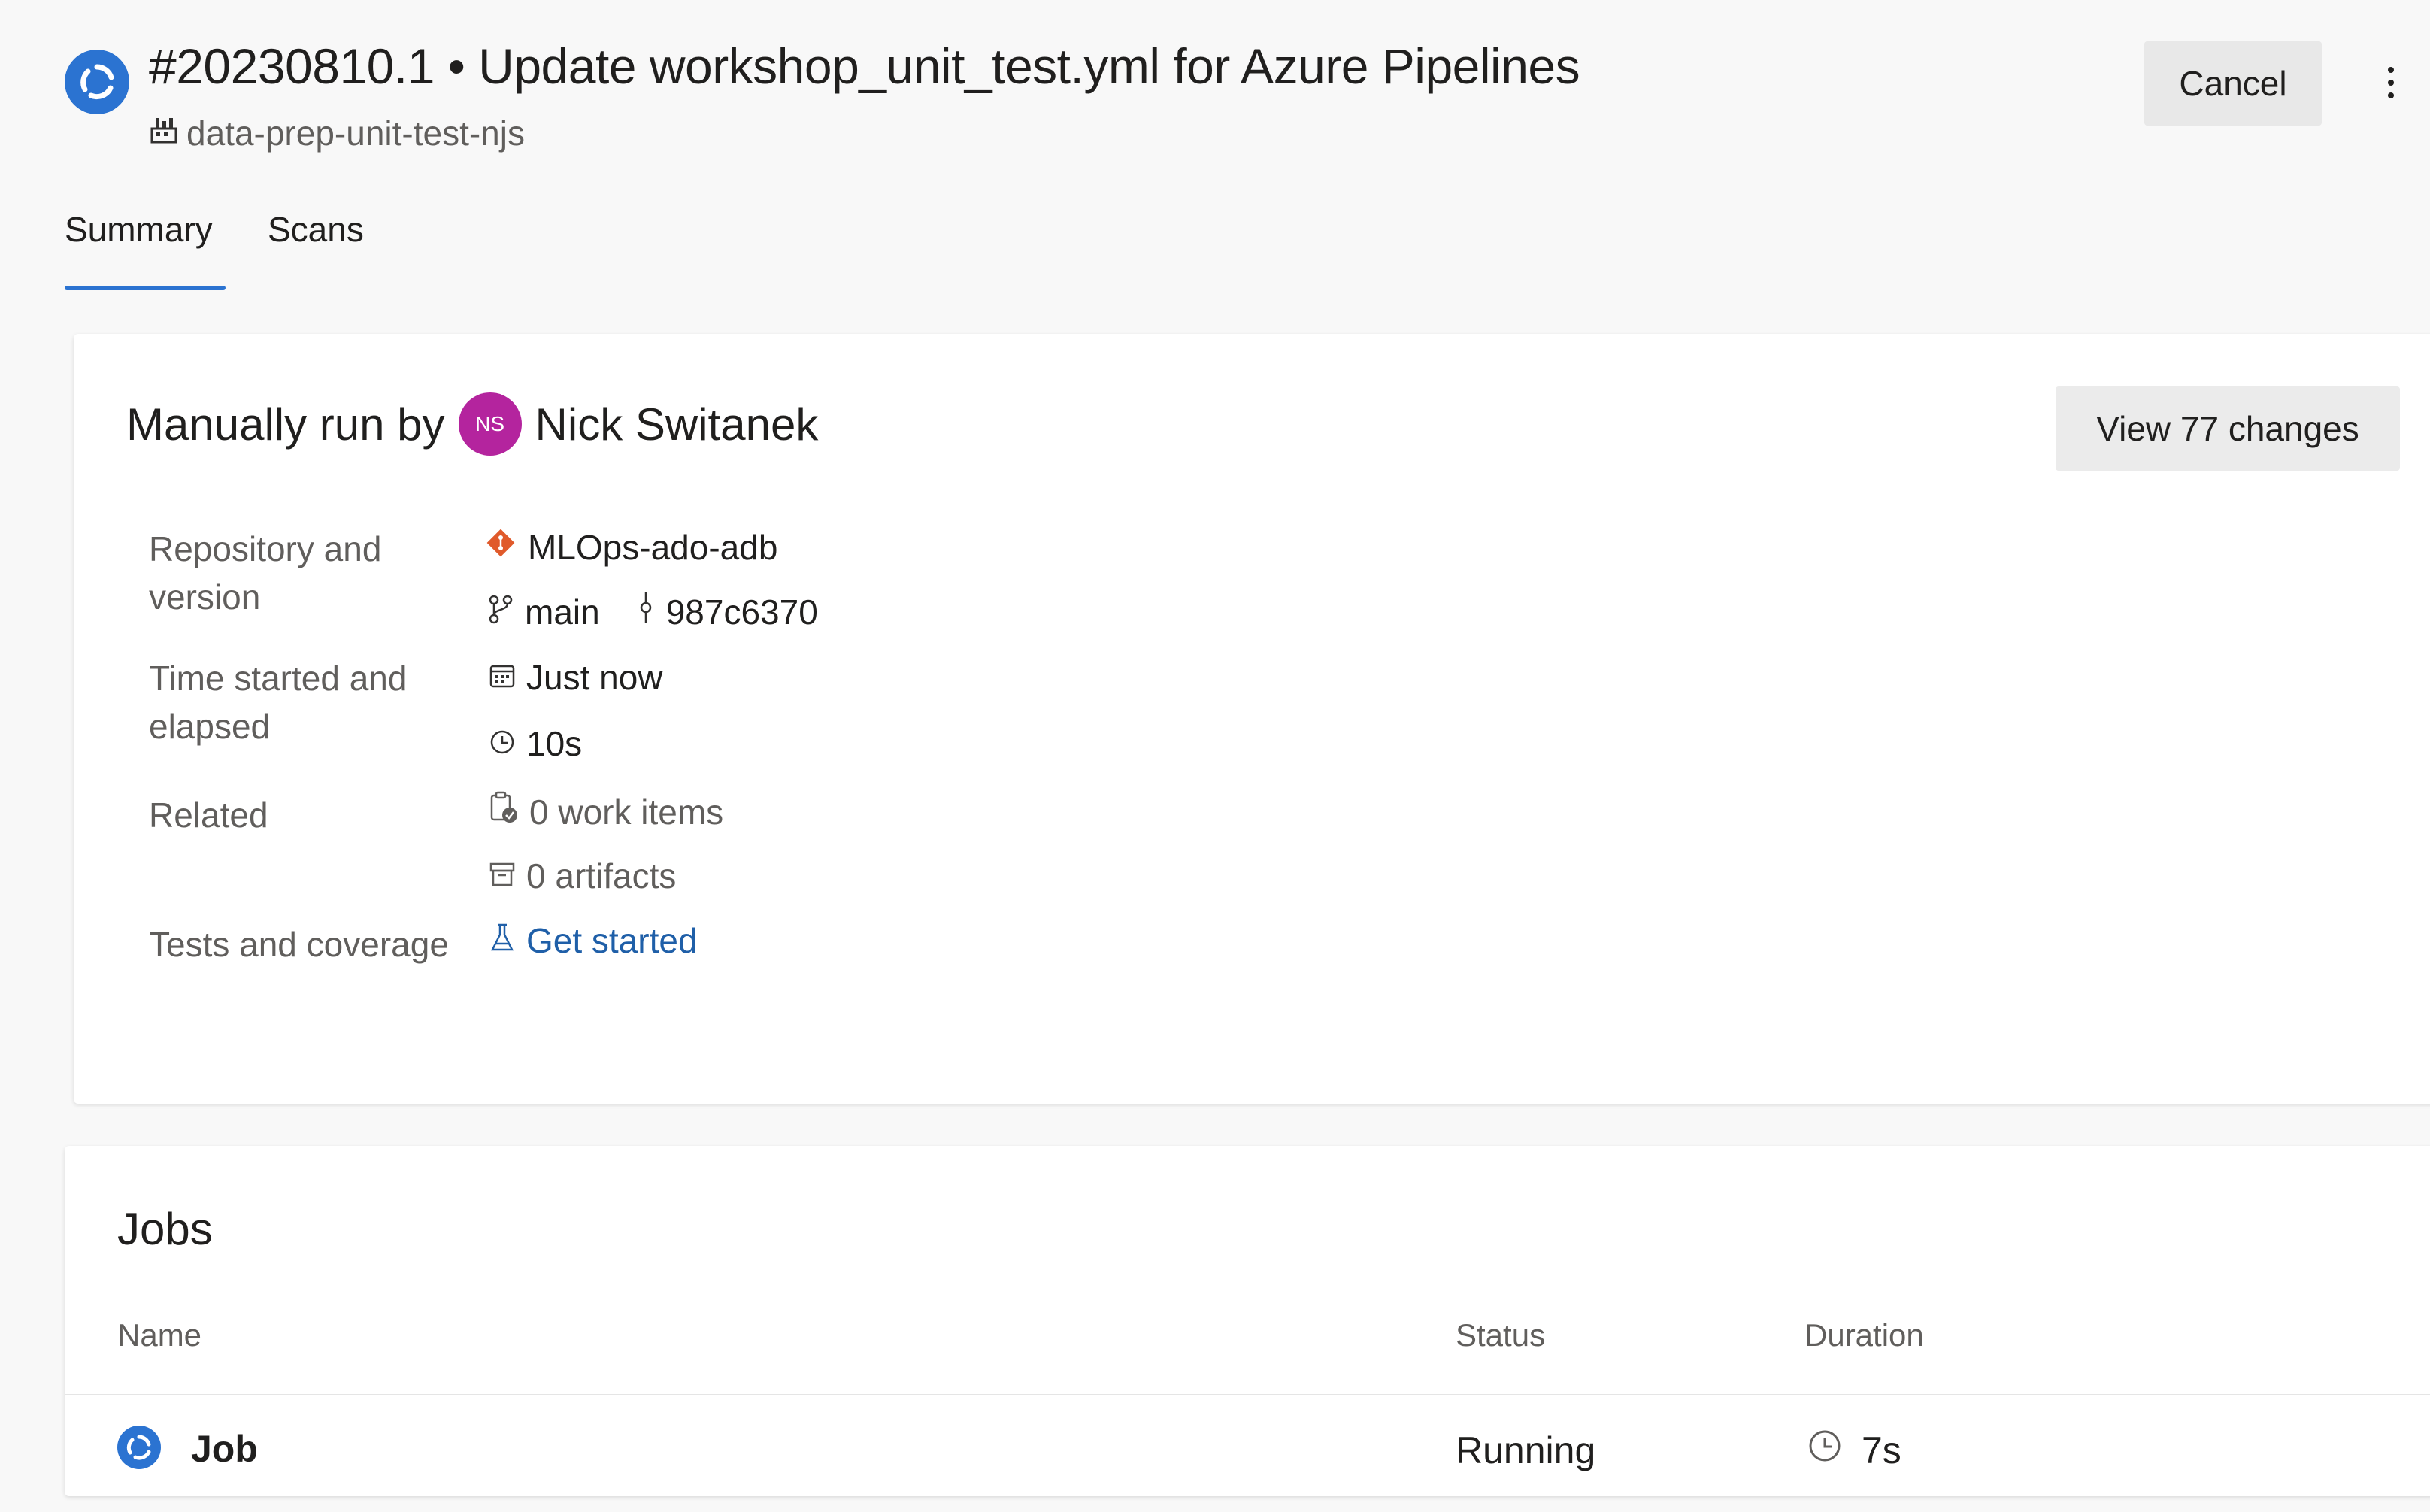 Image resolution: width=2430 pixels, height=1512 pixels. Describe the element at coordinates (646, 611) in the screenshot. I see `commit-icon` at that location.